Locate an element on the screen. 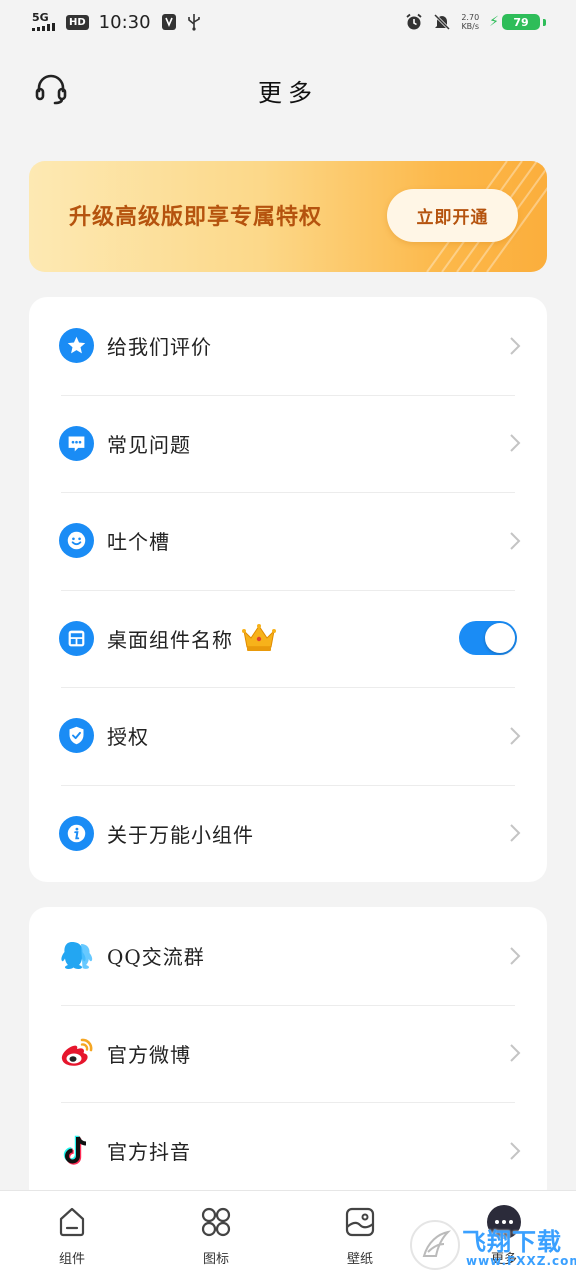 The width and height of the screenshot is (576, 1280). page-header: 更多 is located at coordinates (288, 90).